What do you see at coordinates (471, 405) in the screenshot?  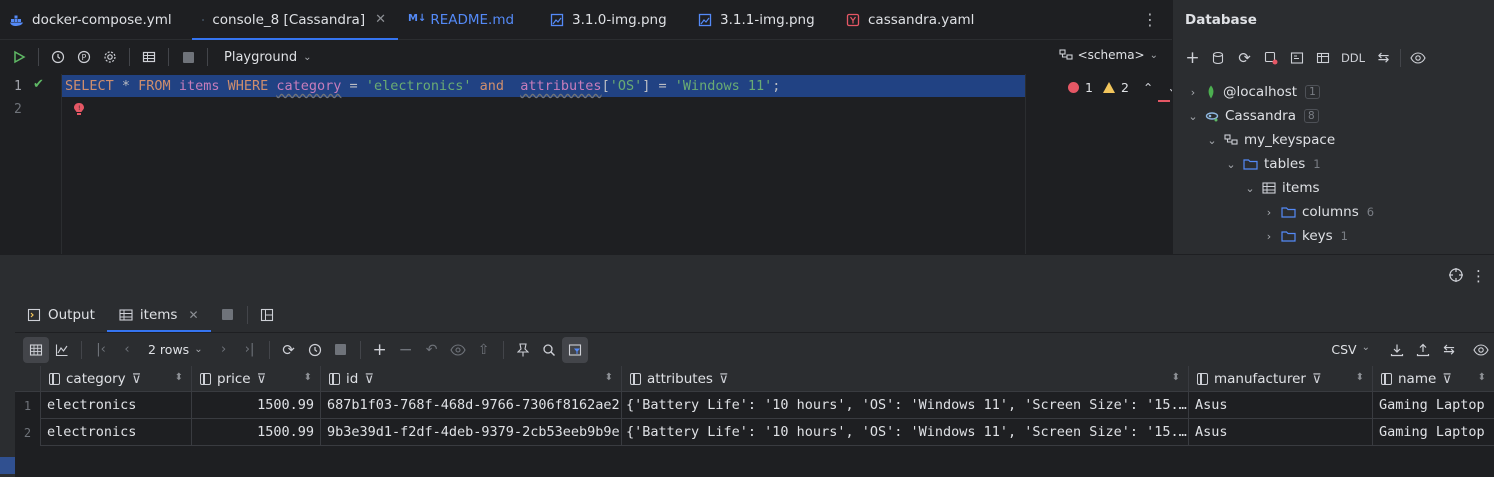 I see `cell-id: 687b1f03-768f-468d-9766-7306f8162ae2` at bounding box center [471, 405].